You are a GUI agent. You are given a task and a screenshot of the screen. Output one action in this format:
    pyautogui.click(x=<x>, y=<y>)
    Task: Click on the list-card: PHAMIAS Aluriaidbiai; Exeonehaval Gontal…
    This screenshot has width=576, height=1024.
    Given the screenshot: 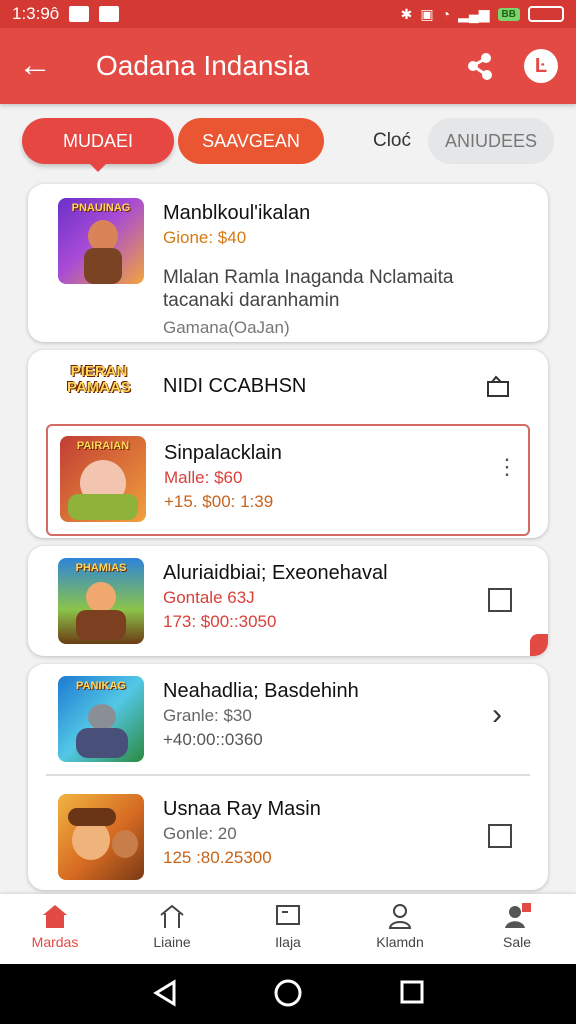 What is the action you would take?
    pyautogui.click(x=288, y=601)
    